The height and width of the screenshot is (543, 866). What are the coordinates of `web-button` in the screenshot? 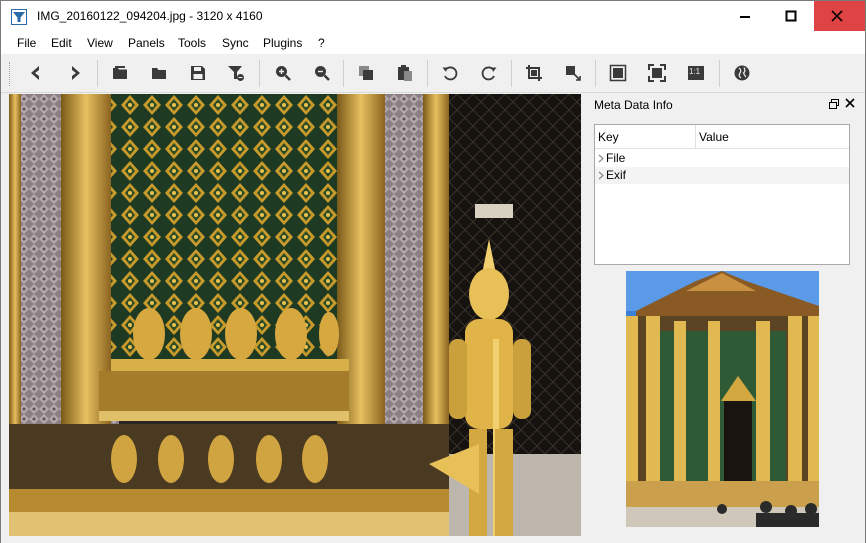 It's located at (742, 73).